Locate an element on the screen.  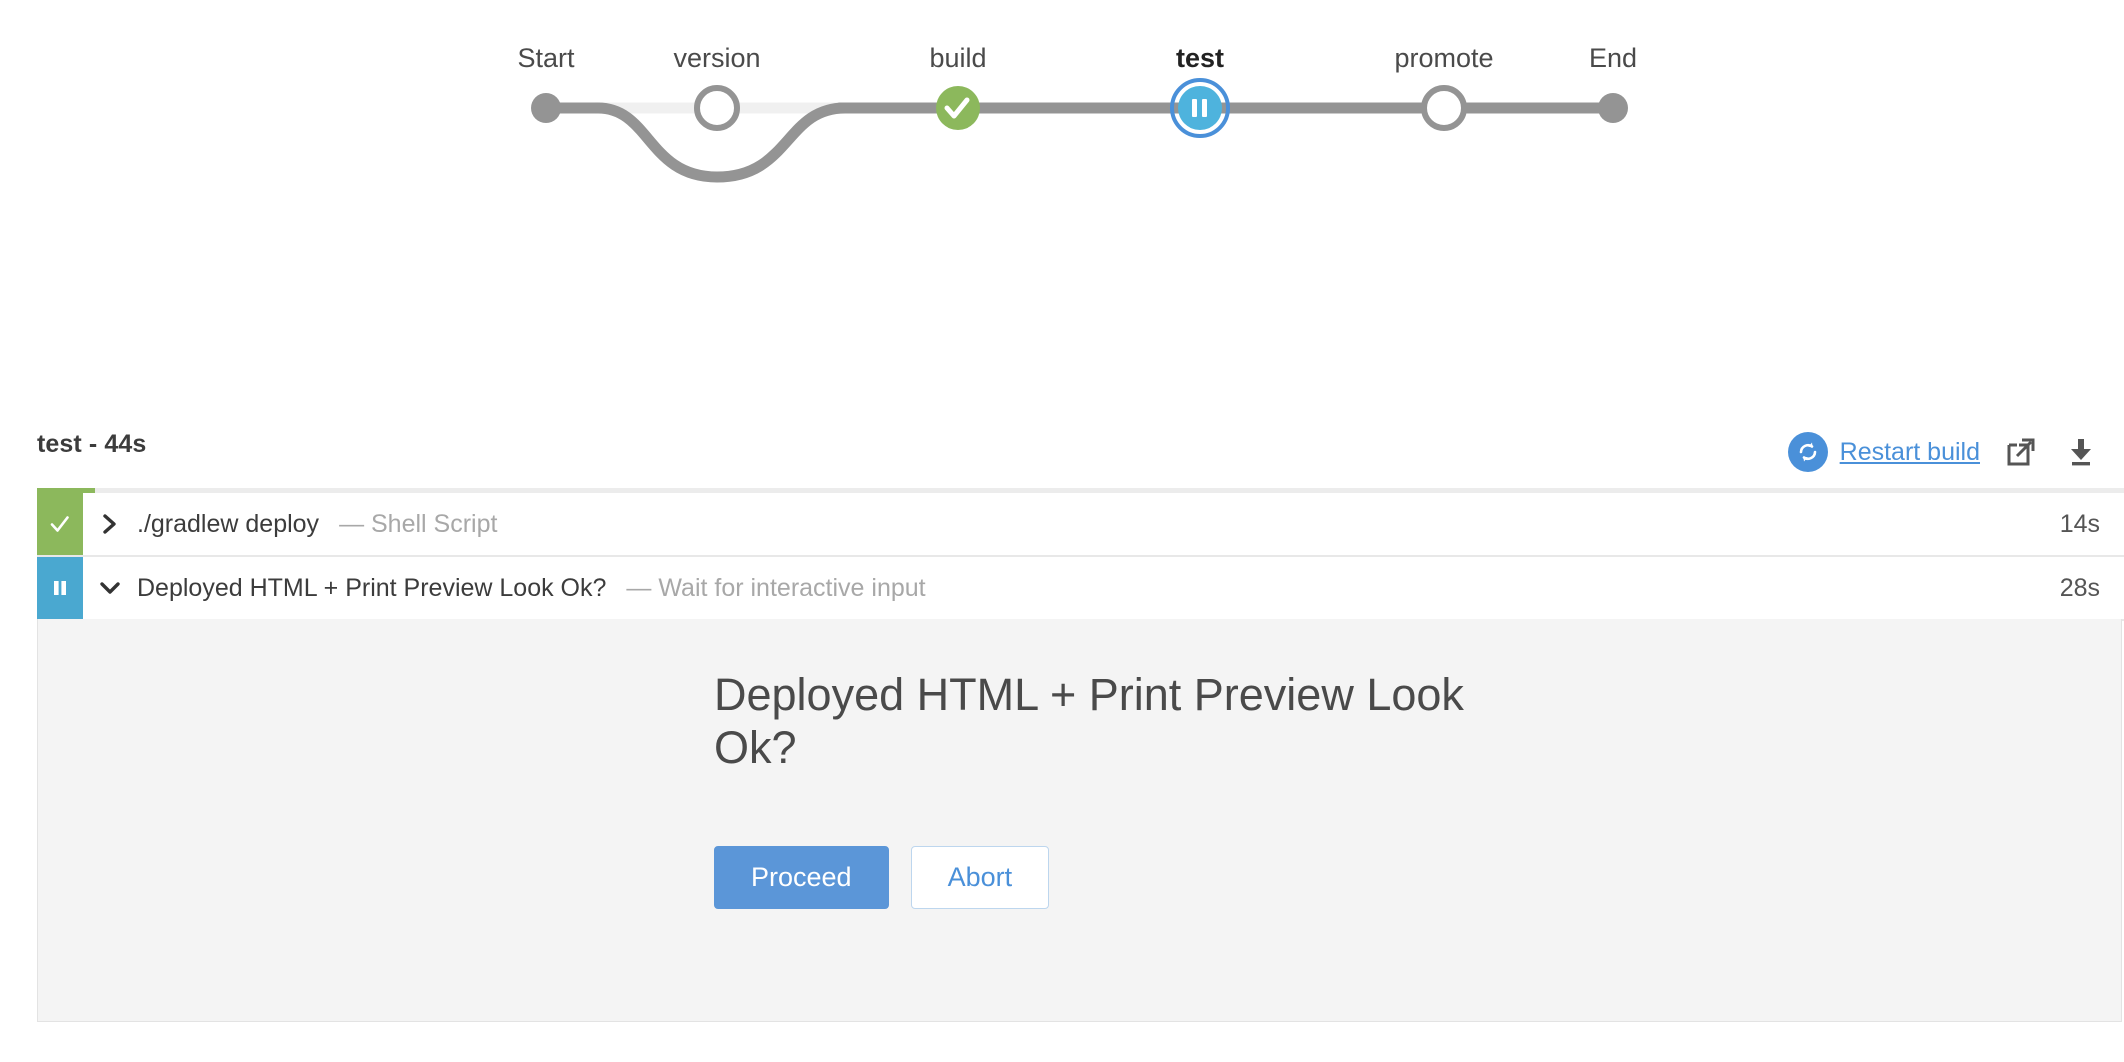
step-duration: 14s is located at coordinates (2079, 523).